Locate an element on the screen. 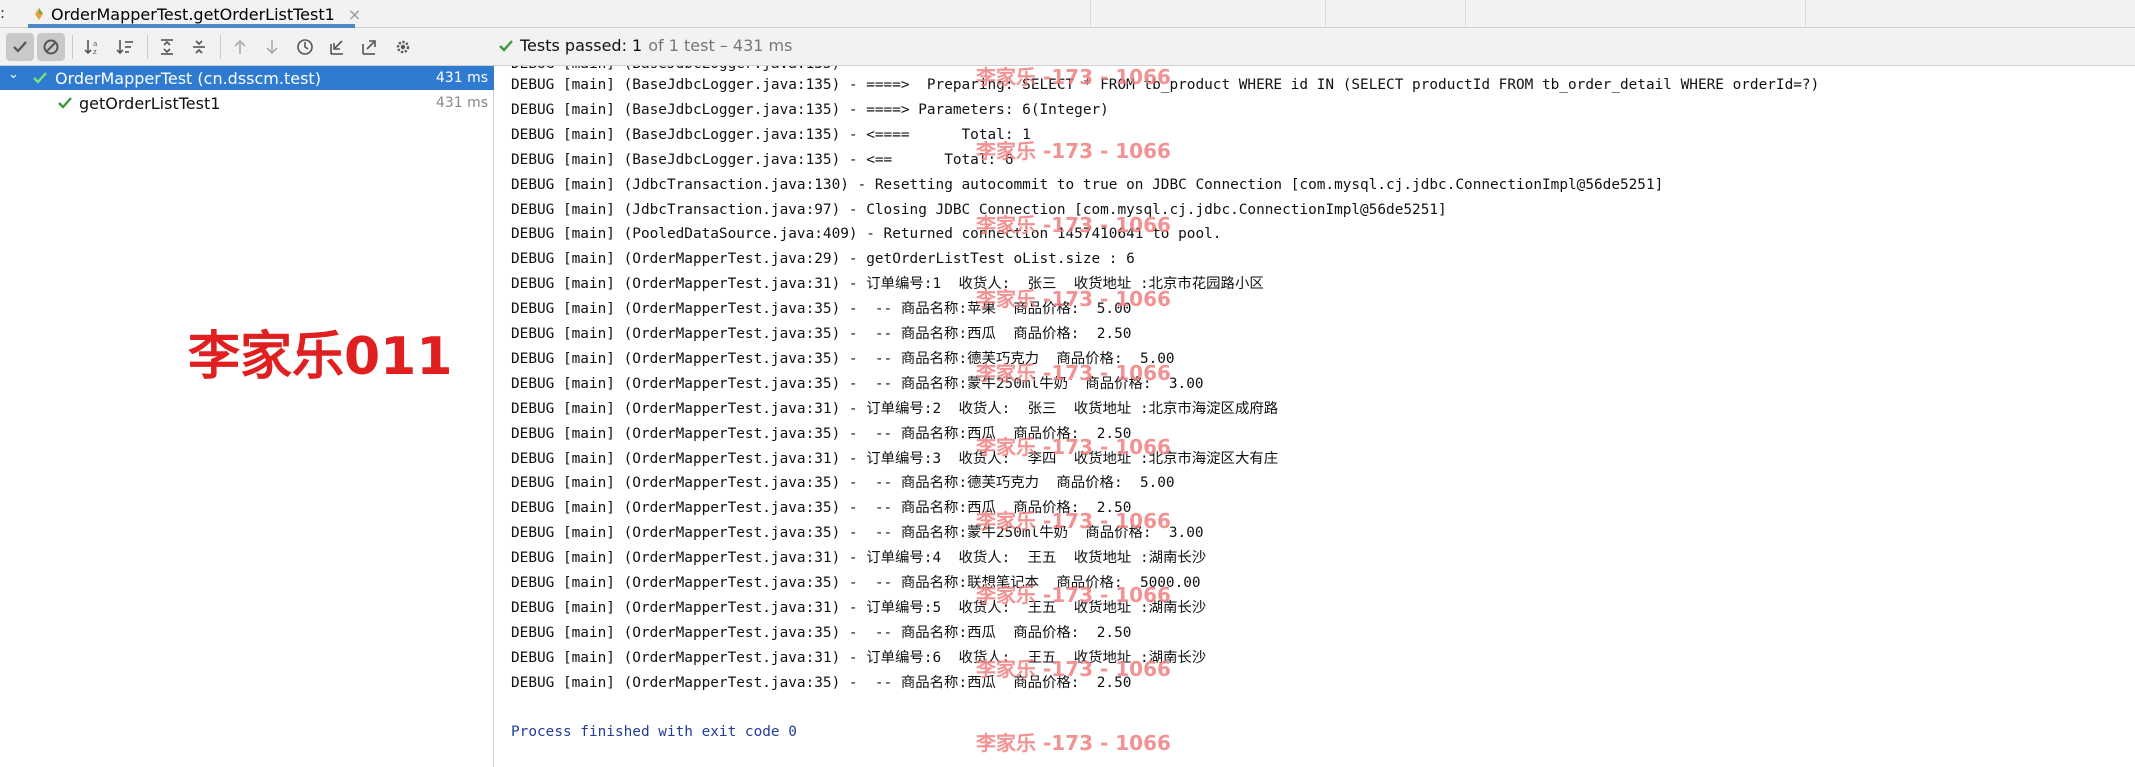 The height and width of the screenshot is (767, 2135). tree-item-test: getOrderListTest1 431 ms is located at coordinates (247, 103).